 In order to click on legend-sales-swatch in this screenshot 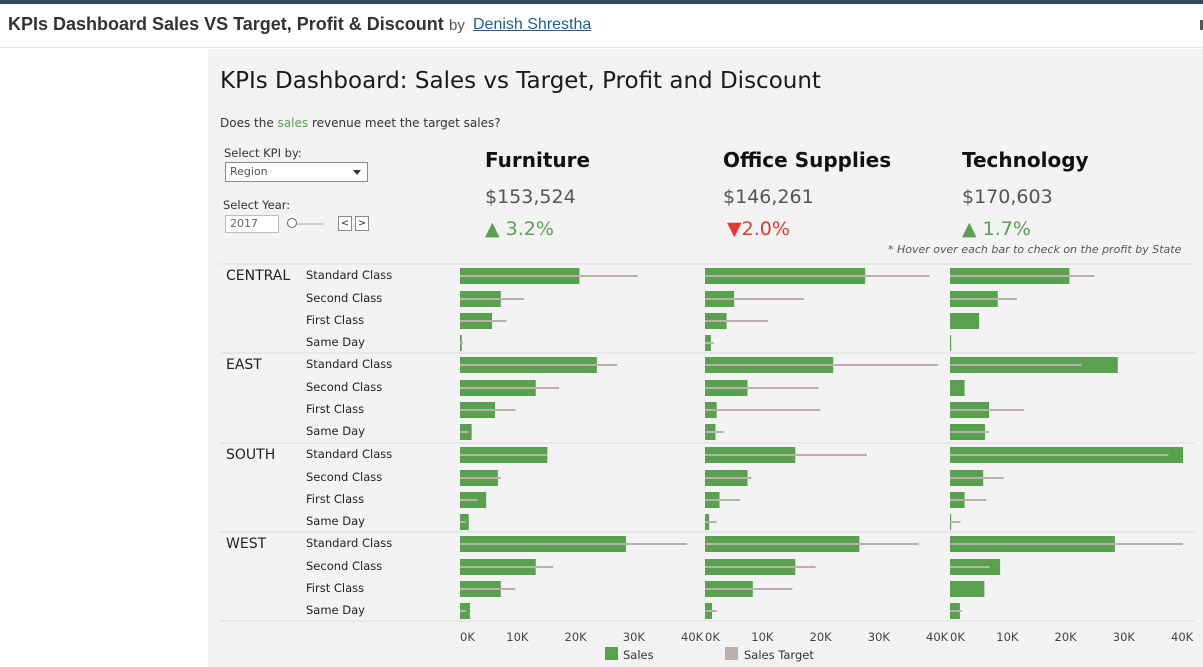, I will do `click(611, 653)`.